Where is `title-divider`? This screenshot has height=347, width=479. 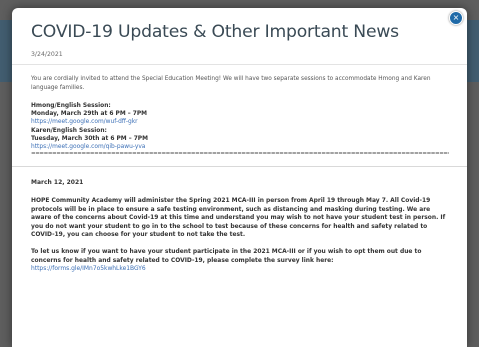
title-divider is located at coordinates (239, 64).